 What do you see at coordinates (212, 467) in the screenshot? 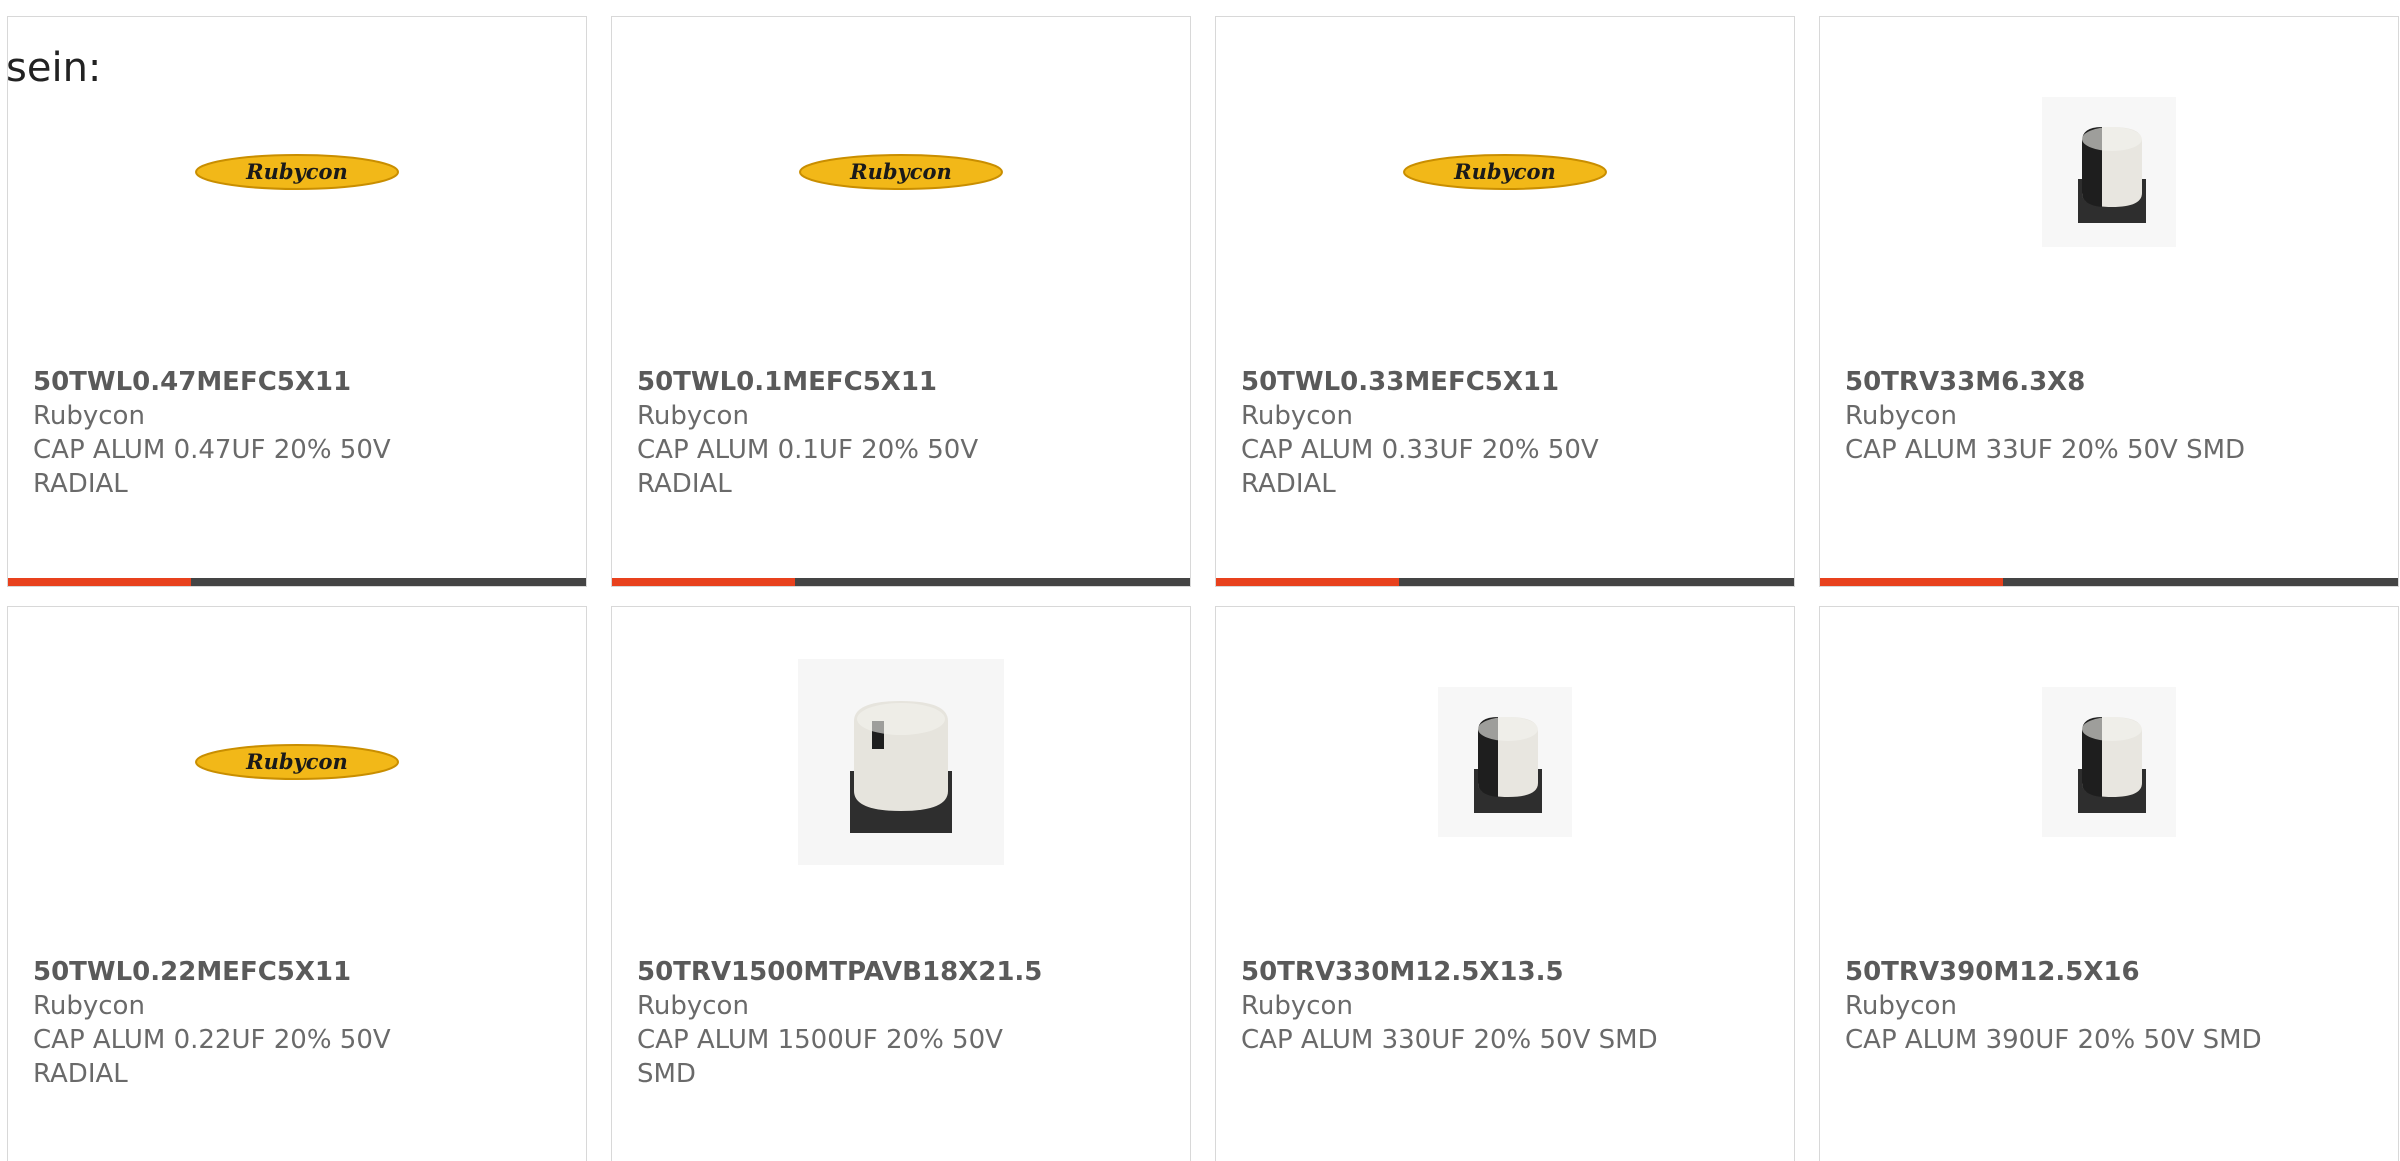
I see `product-description: CAP ALUM 0.47UF 20% 50V RADIAL` at bounding box center [212, 467].